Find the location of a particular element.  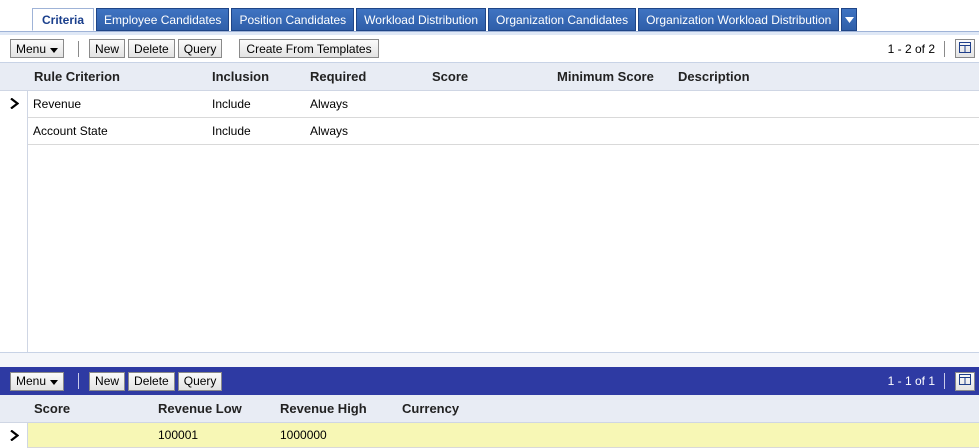

criteria-new-button: New is located at coordinates (107, 48).